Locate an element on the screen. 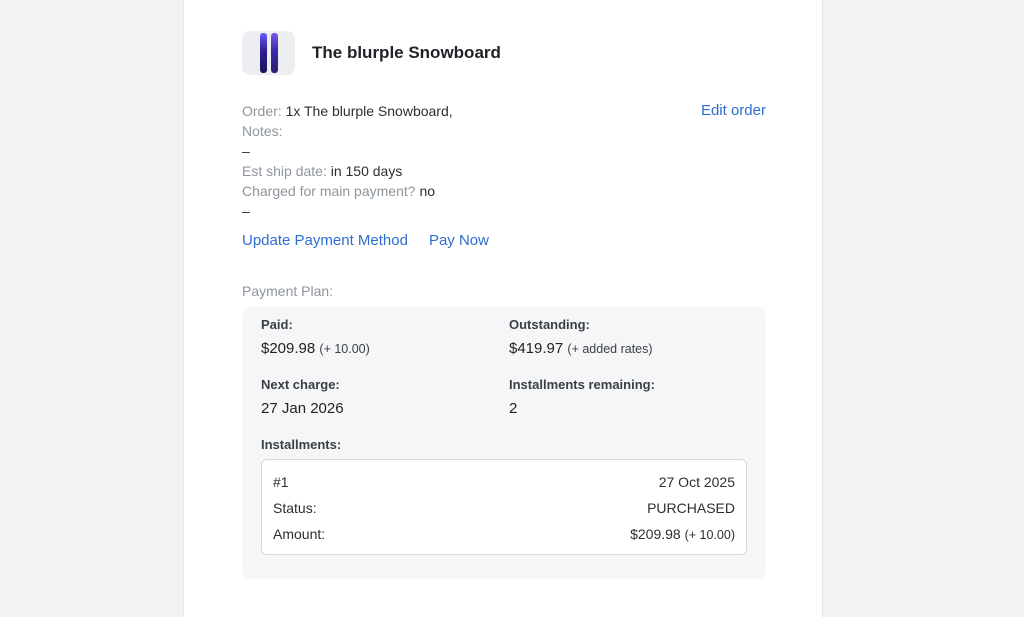  outstanding-extra: (+ added rates) is located at coordinates (610, 349).